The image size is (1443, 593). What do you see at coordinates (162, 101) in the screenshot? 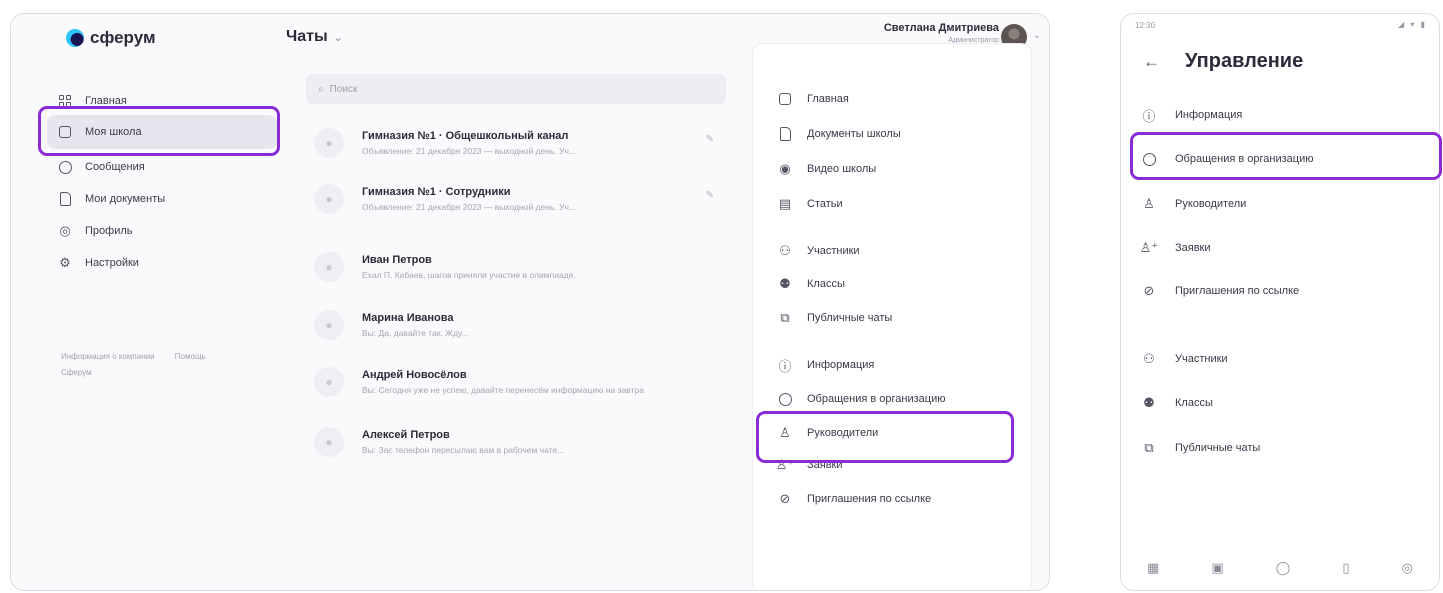
I see `sidebar-item-home: Главная` at bounding box center [162, 101].